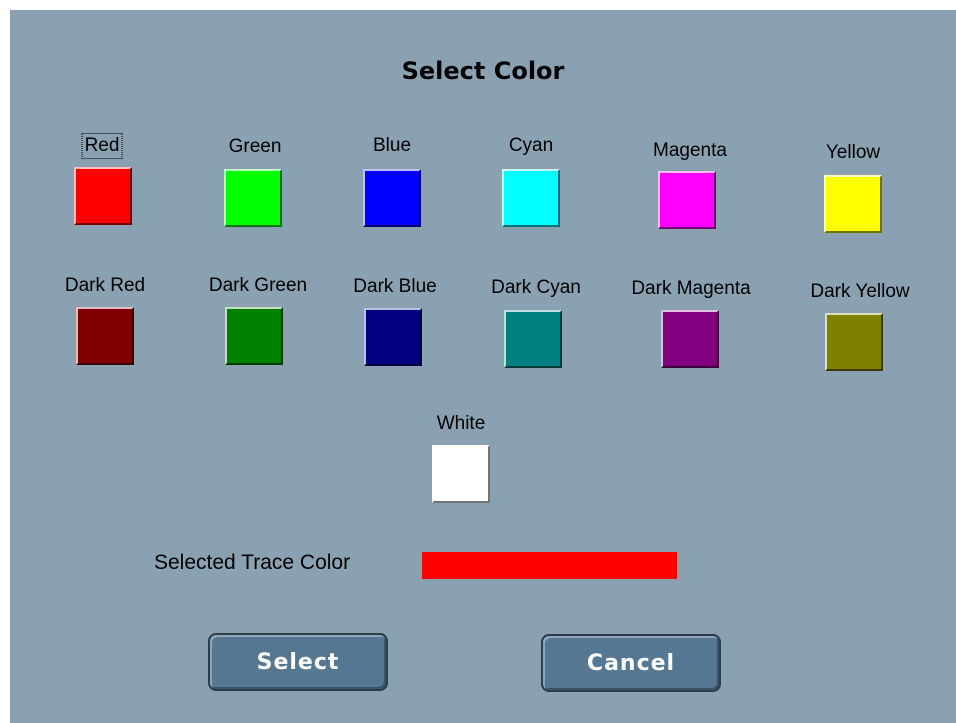 Image resolution: width=956 pixels, height=723 pixels. Describe the element at coordinates (531, 145) in the screenshot. I see `label-cyan: Cyan` at that location.